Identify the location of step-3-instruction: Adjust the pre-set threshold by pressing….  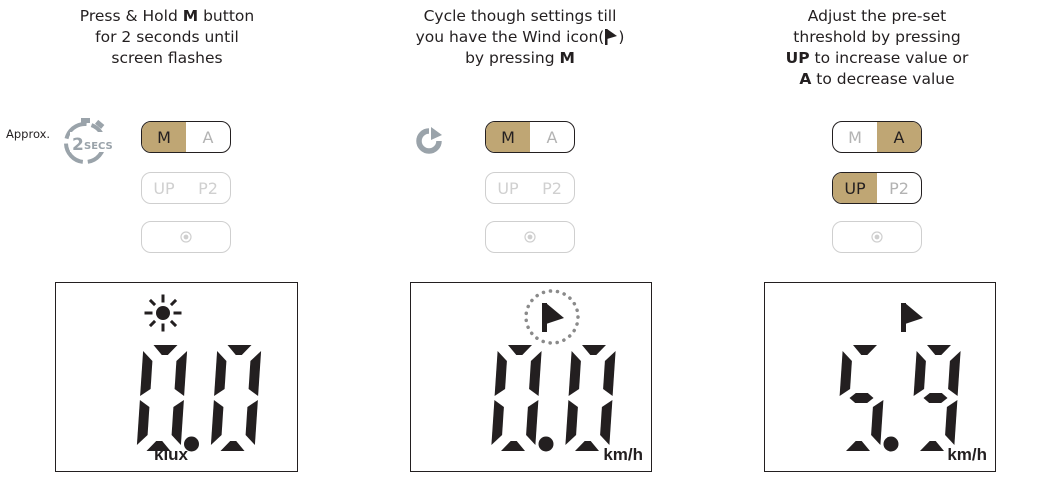
(877, 48).